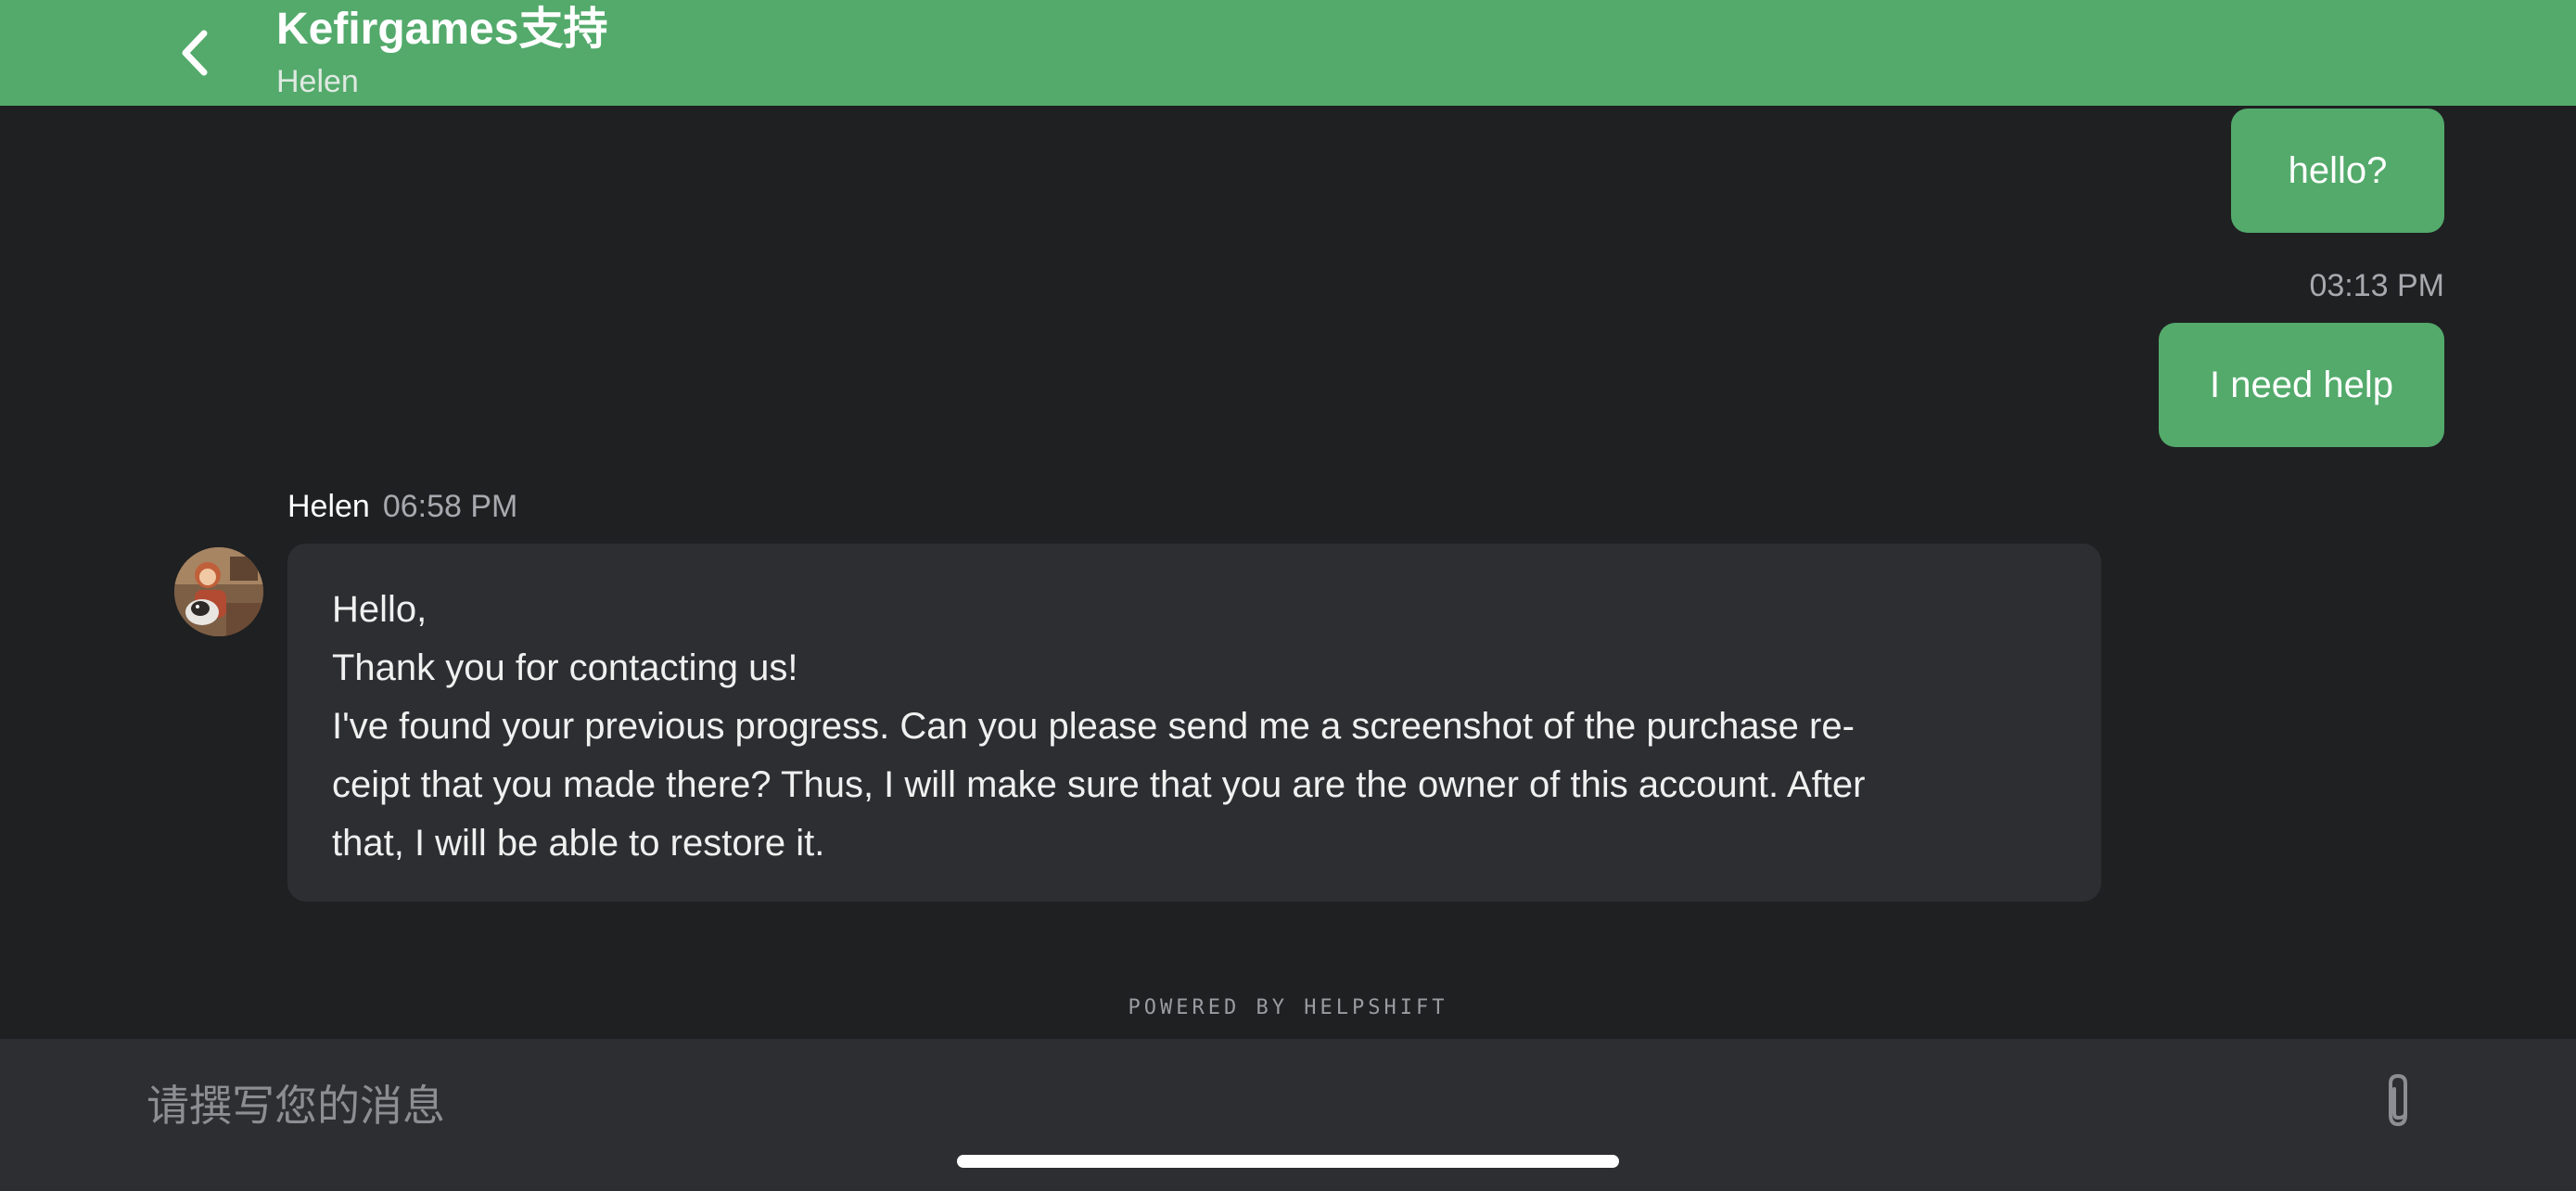  I want to click on sender-name: Helen, so click(328, 506).